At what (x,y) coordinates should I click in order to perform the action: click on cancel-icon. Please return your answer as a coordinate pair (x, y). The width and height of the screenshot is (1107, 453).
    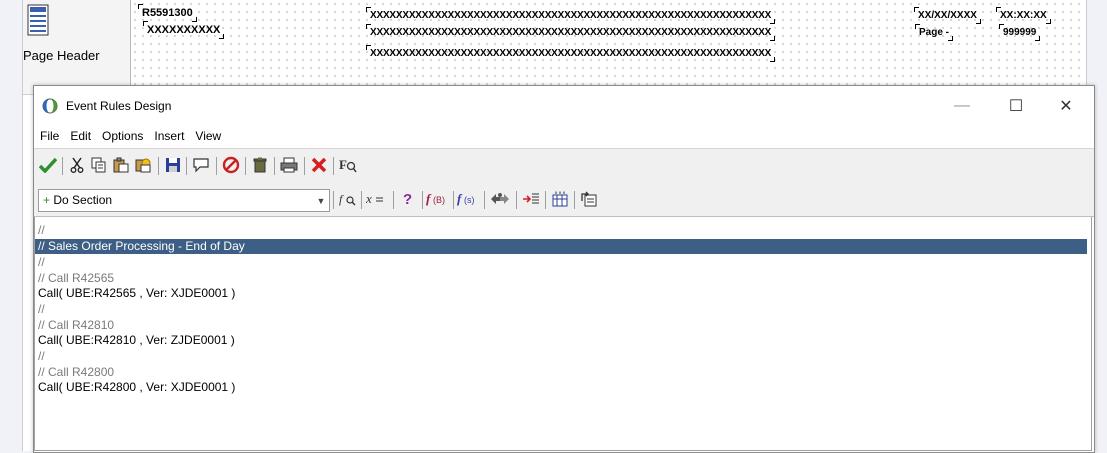
    Looking at the image, I should click on (231, 165).